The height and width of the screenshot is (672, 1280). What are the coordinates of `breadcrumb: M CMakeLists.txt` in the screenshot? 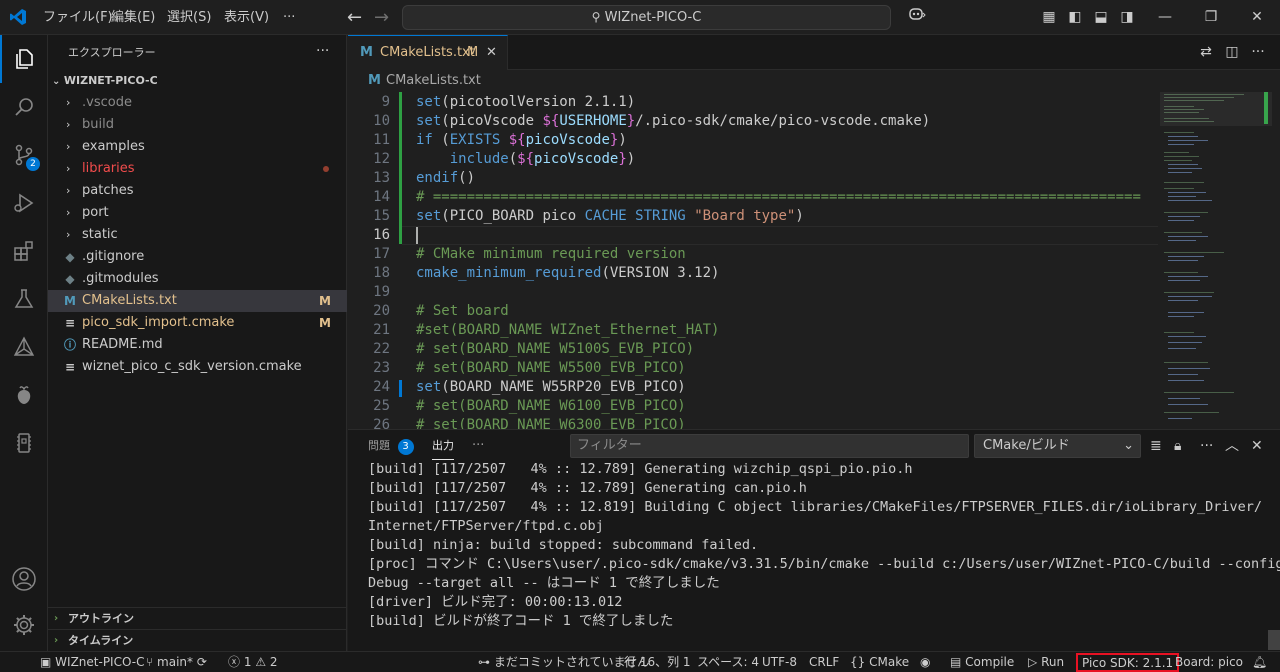 It's located at (814, 81).